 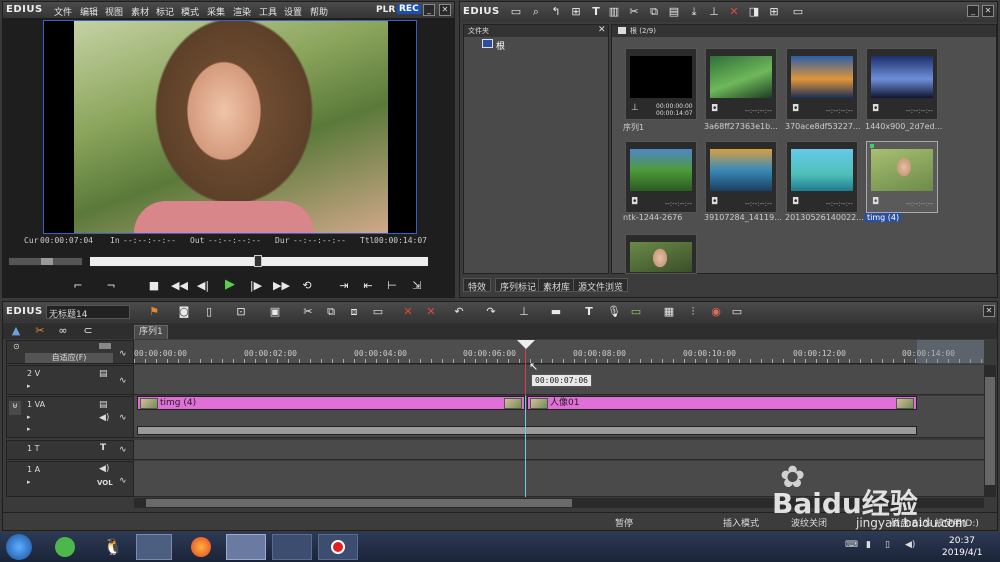 I want to click on header-toggle, so click(x=105, y=346).